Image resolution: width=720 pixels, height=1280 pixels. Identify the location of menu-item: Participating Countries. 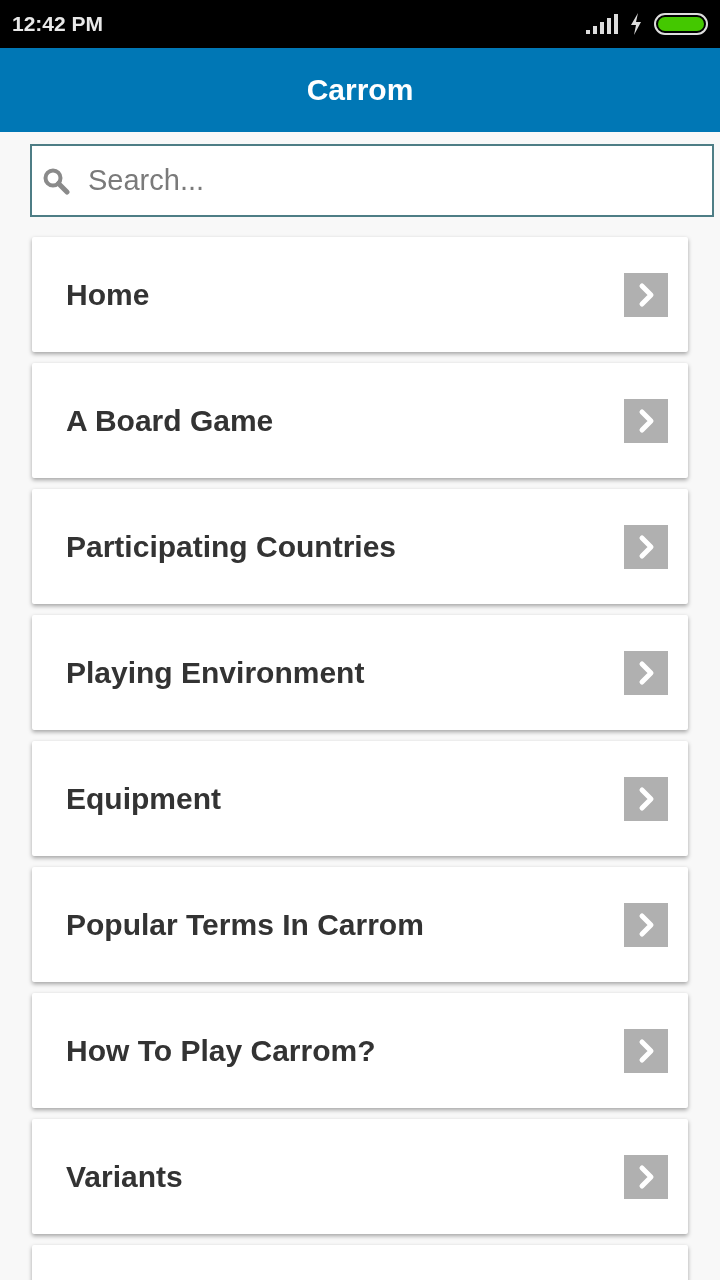
(360, 546).